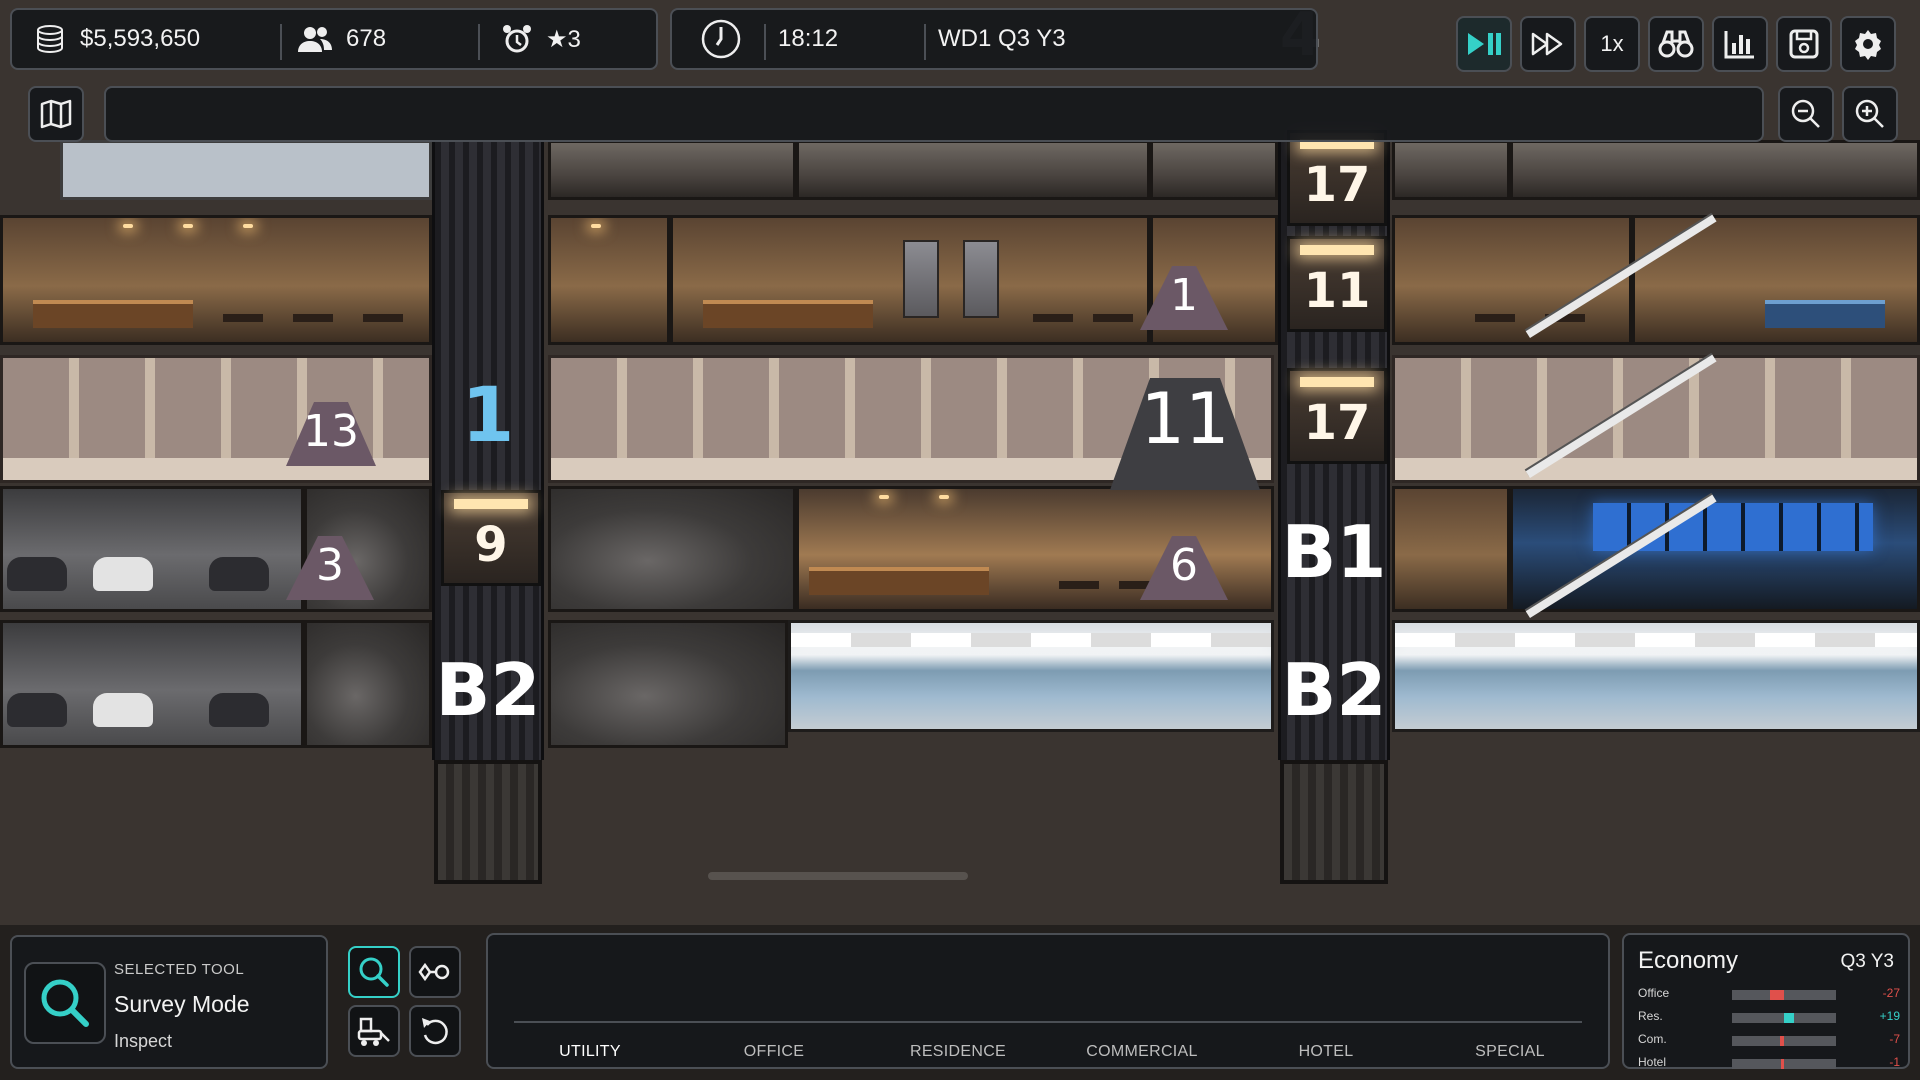  Describe the element at coordinates (1337, 291) in the screenshot. I see `elevator-car-load: 11` at that location.